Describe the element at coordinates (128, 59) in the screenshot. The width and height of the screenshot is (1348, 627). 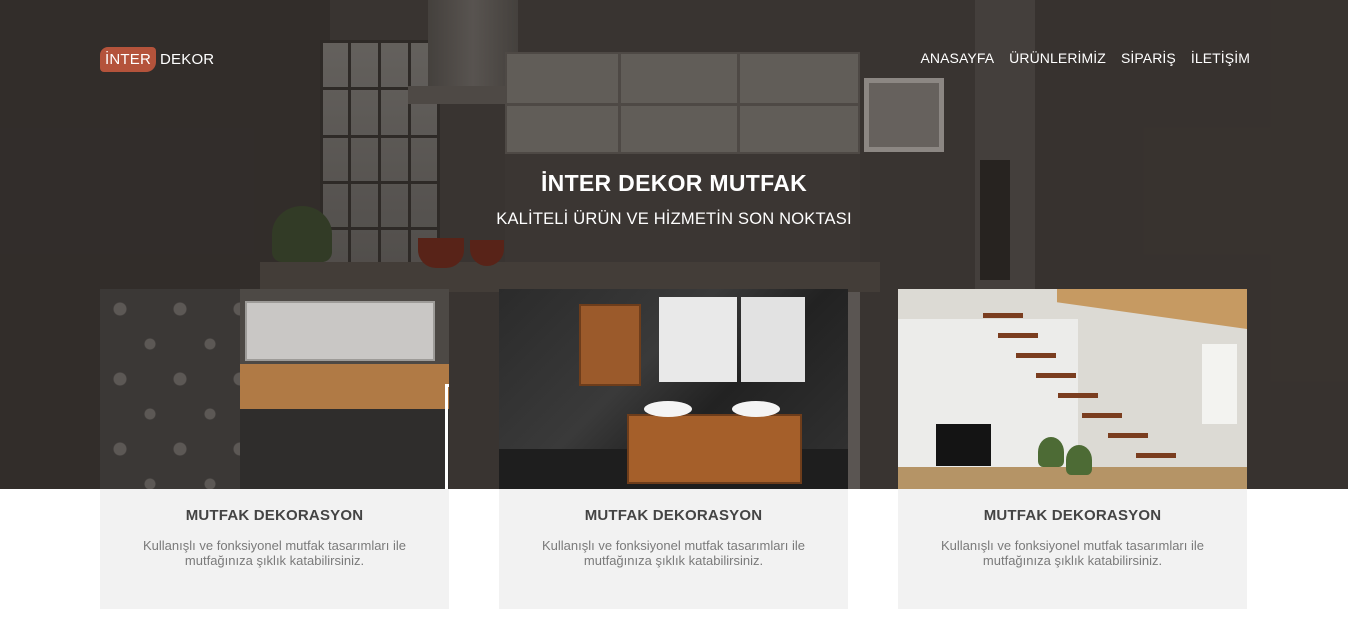
I see `logo-badge: İNTER` at that location.